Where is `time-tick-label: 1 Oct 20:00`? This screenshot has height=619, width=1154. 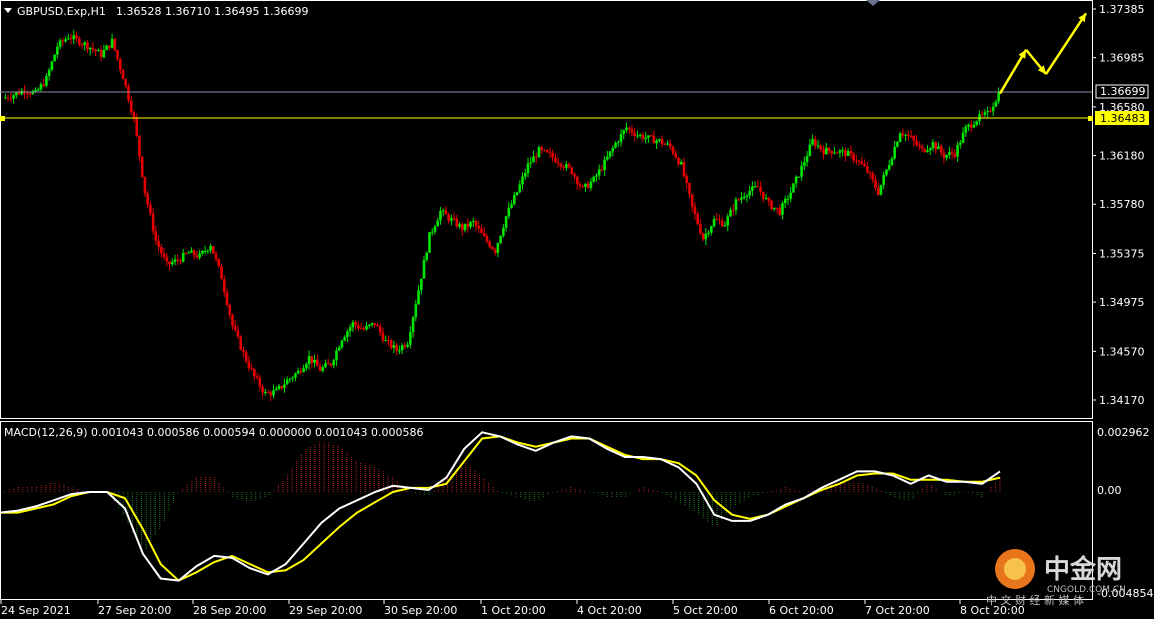 time-tick-label: 1 Oct 20:00 is located at coordinates (513, 610).